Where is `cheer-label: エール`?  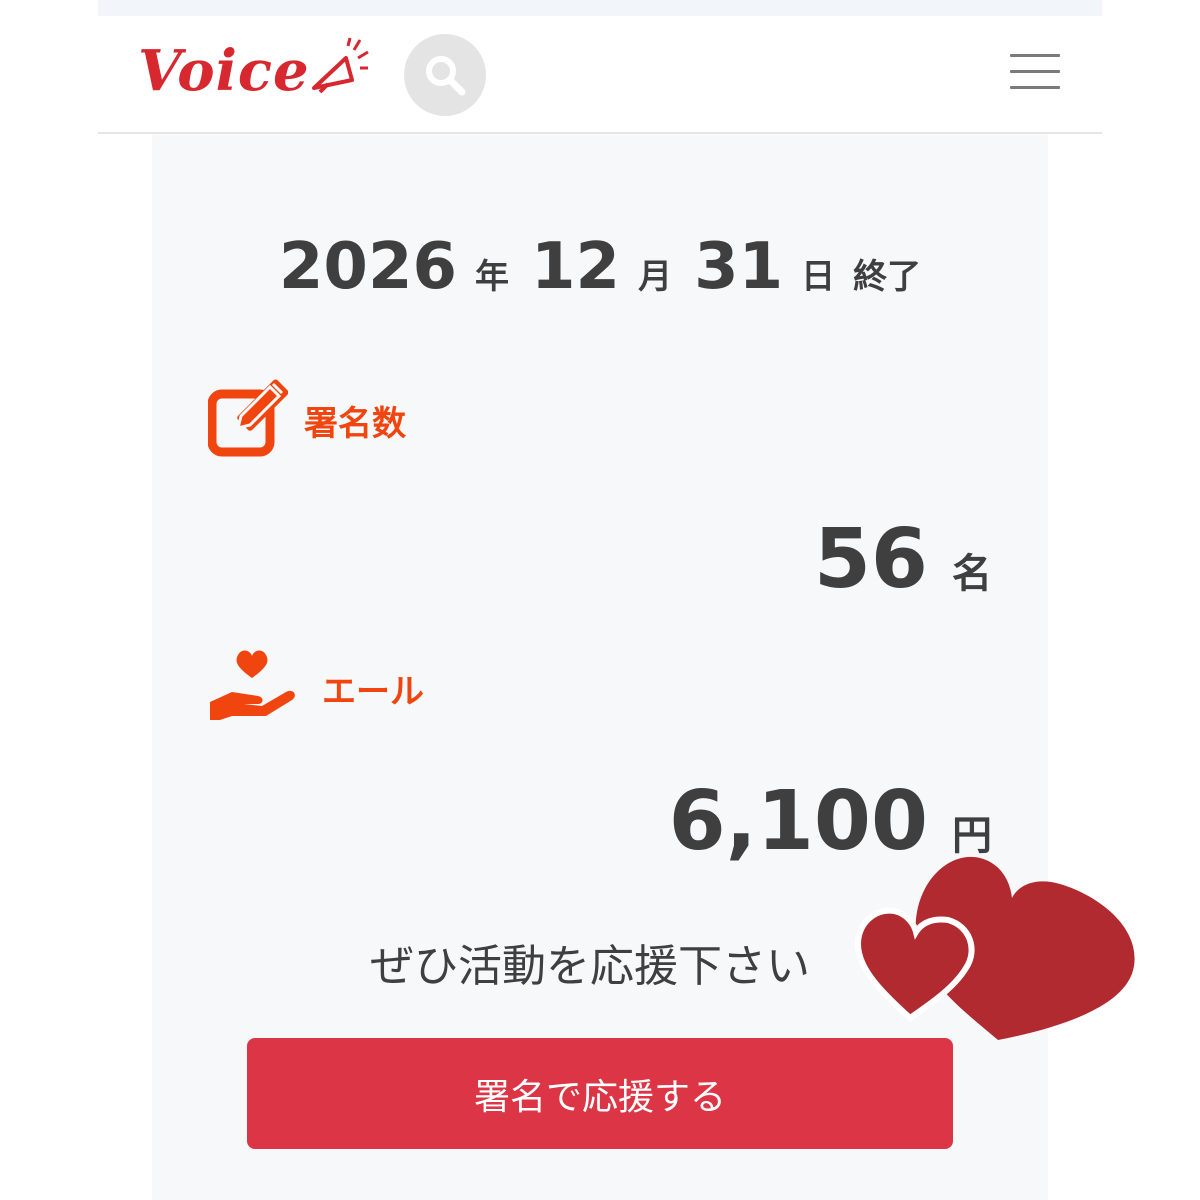 cheer-label: エール is located at coordinates (373, 692).